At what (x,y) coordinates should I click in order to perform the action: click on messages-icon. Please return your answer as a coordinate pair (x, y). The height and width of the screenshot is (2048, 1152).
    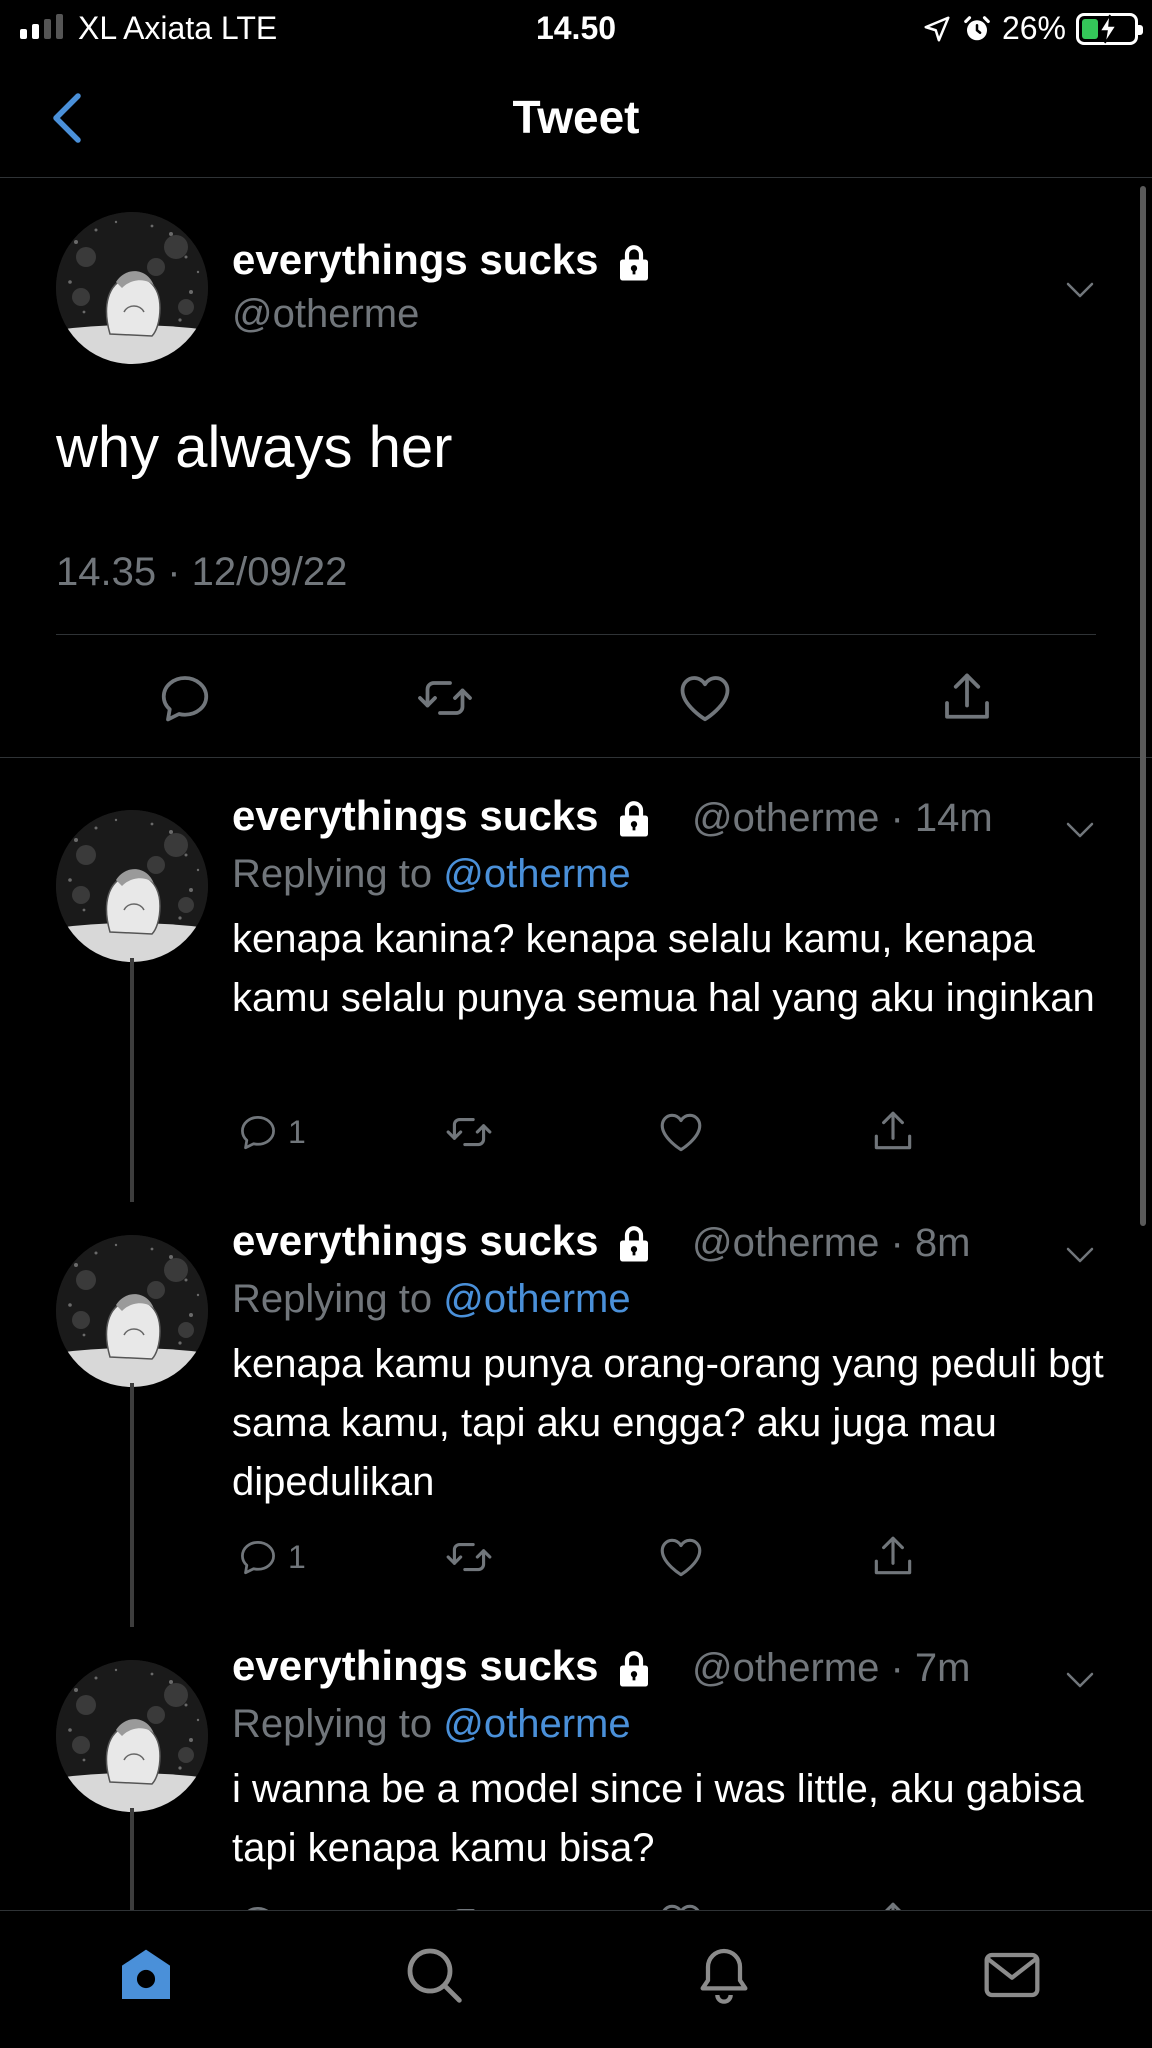
    Looking at the image, I should click on (1012, 1975).